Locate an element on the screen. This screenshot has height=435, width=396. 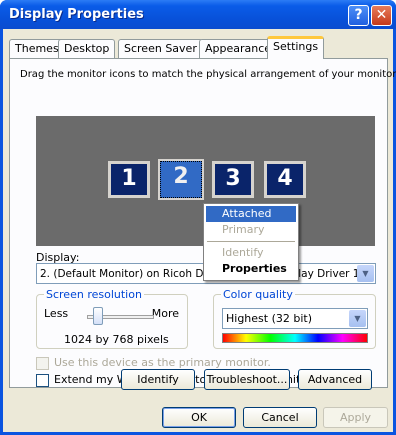
tab-desktop: Desktop is located at coordinates (87, 48).